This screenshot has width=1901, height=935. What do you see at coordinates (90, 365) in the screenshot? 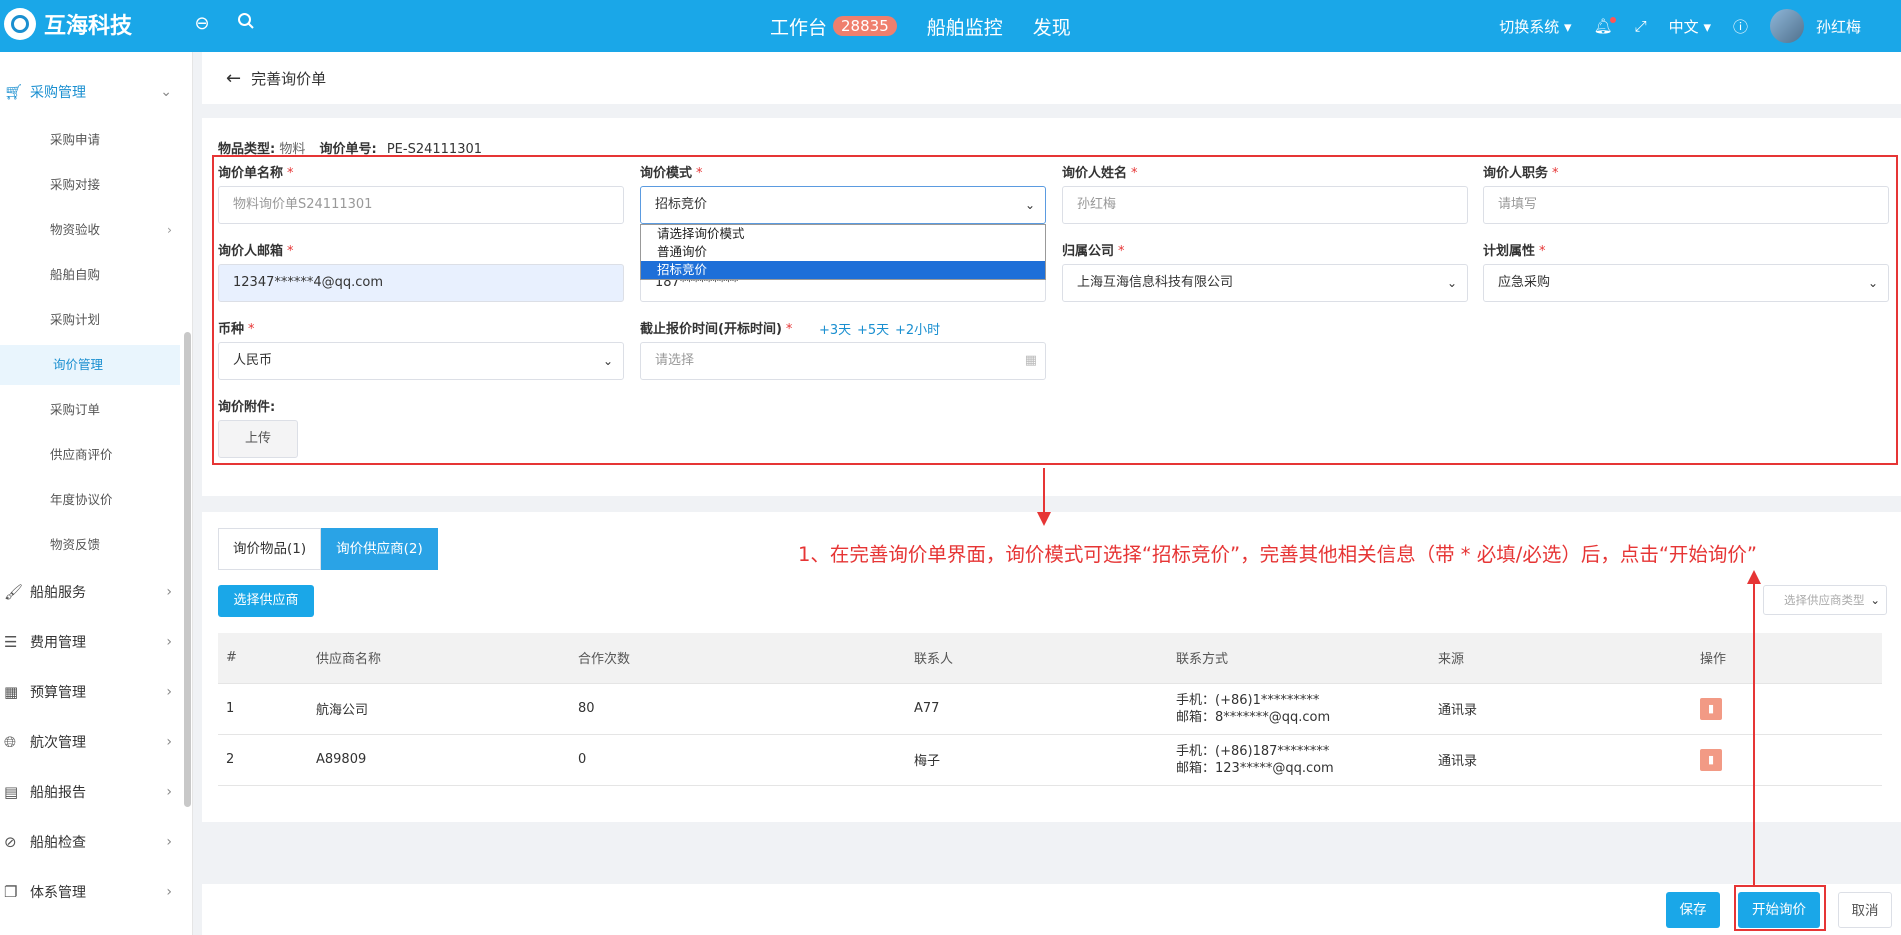
I see `sidebar-item-inquiry-management: 询价管理` at bounding box center [90, 365].